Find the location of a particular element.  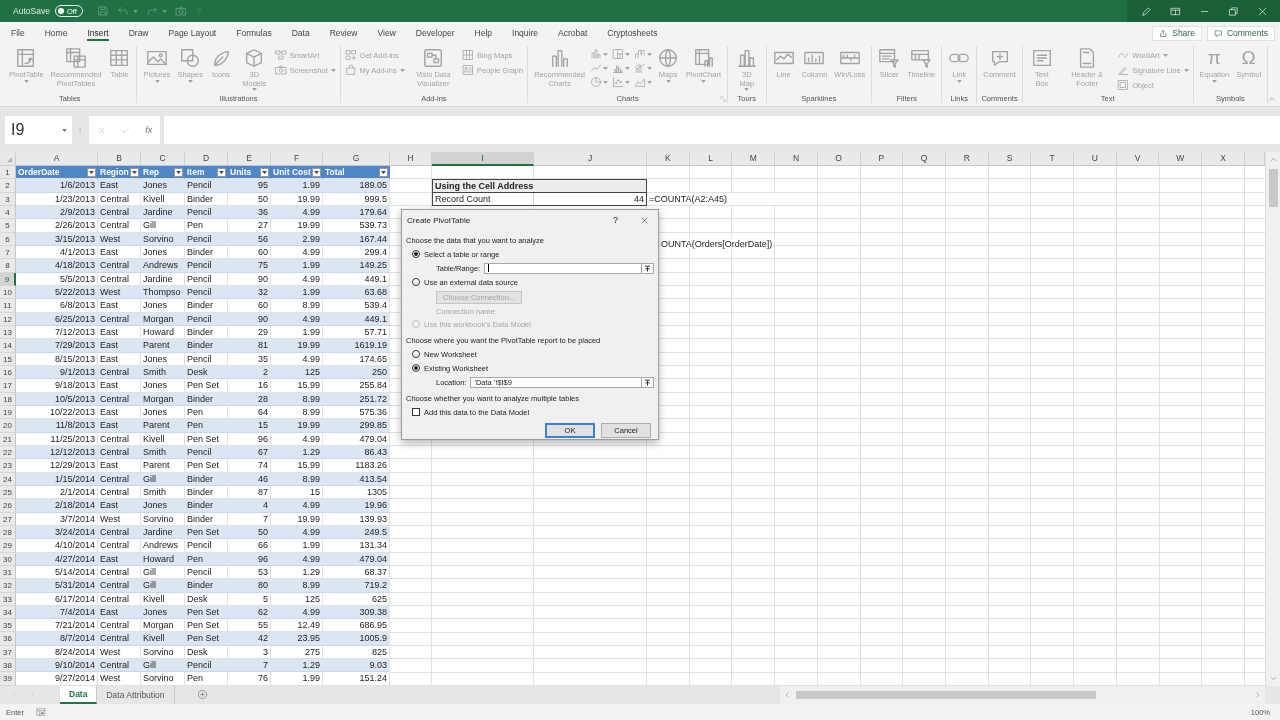

row-number: 35 is located at coordinates (8, 626).